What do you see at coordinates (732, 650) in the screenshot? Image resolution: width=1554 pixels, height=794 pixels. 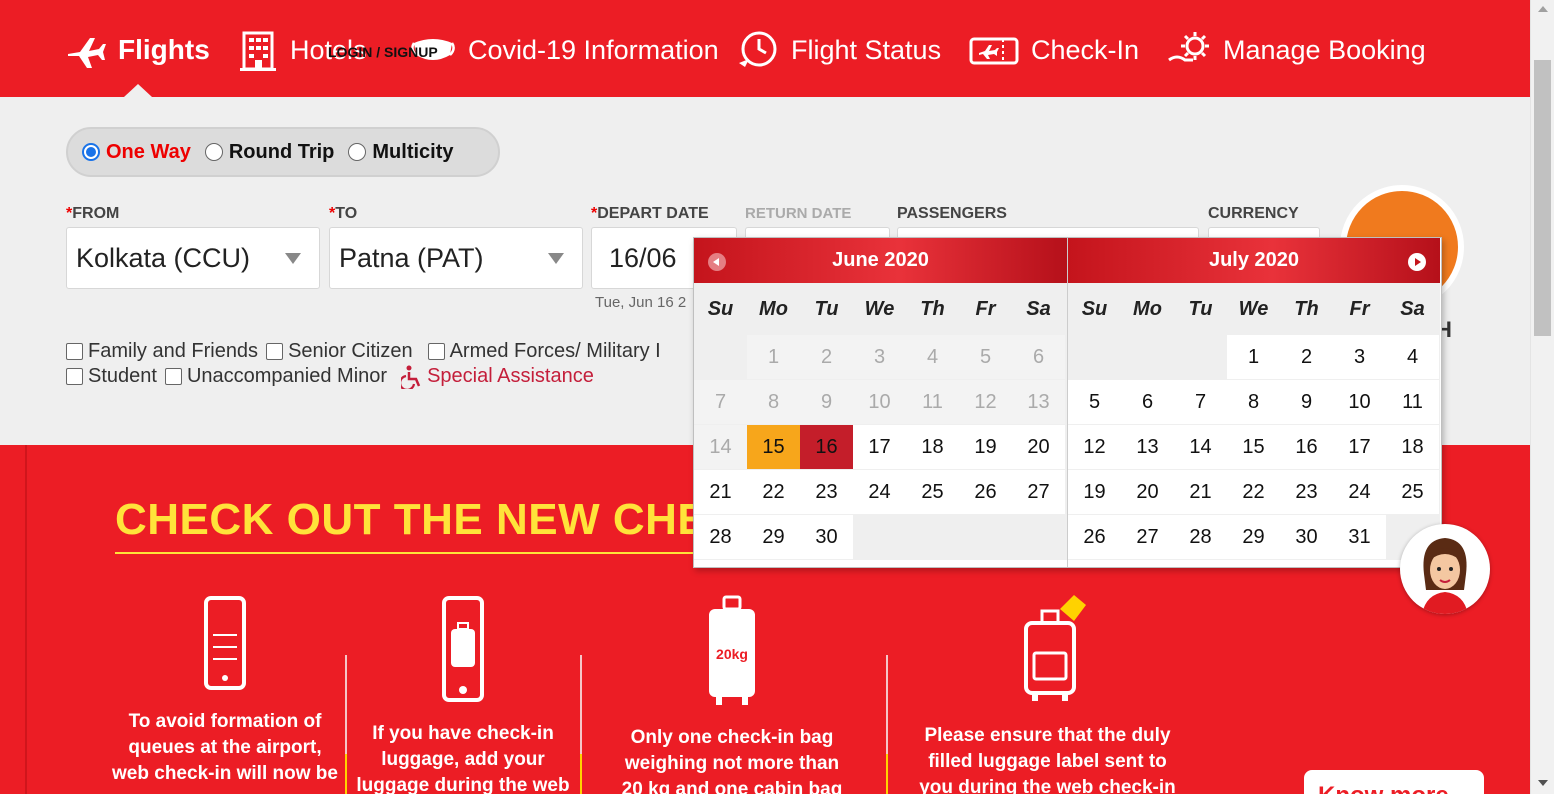 I see `suitcase-20kg-icon: 20kg` at bounding box center [732, 650].